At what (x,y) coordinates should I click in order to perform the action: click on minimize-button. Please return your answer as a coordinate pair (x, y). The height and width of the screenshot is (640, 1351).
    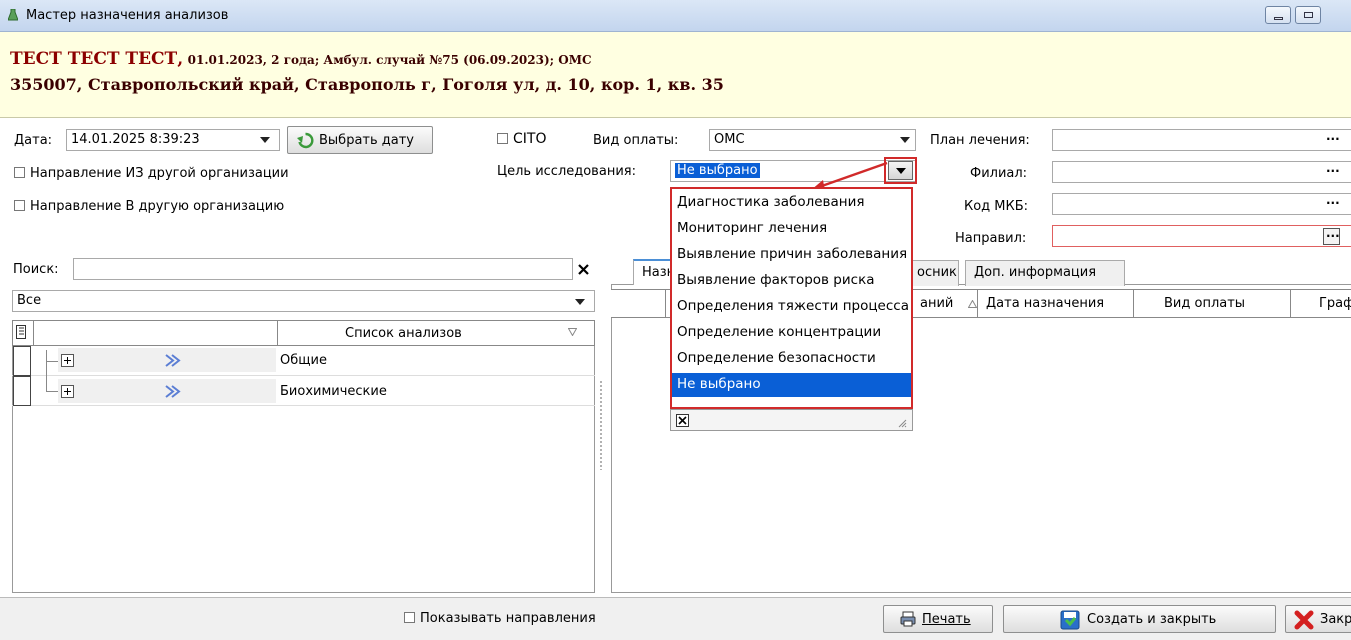
    Looking at the image, I should click on (1278, 15).